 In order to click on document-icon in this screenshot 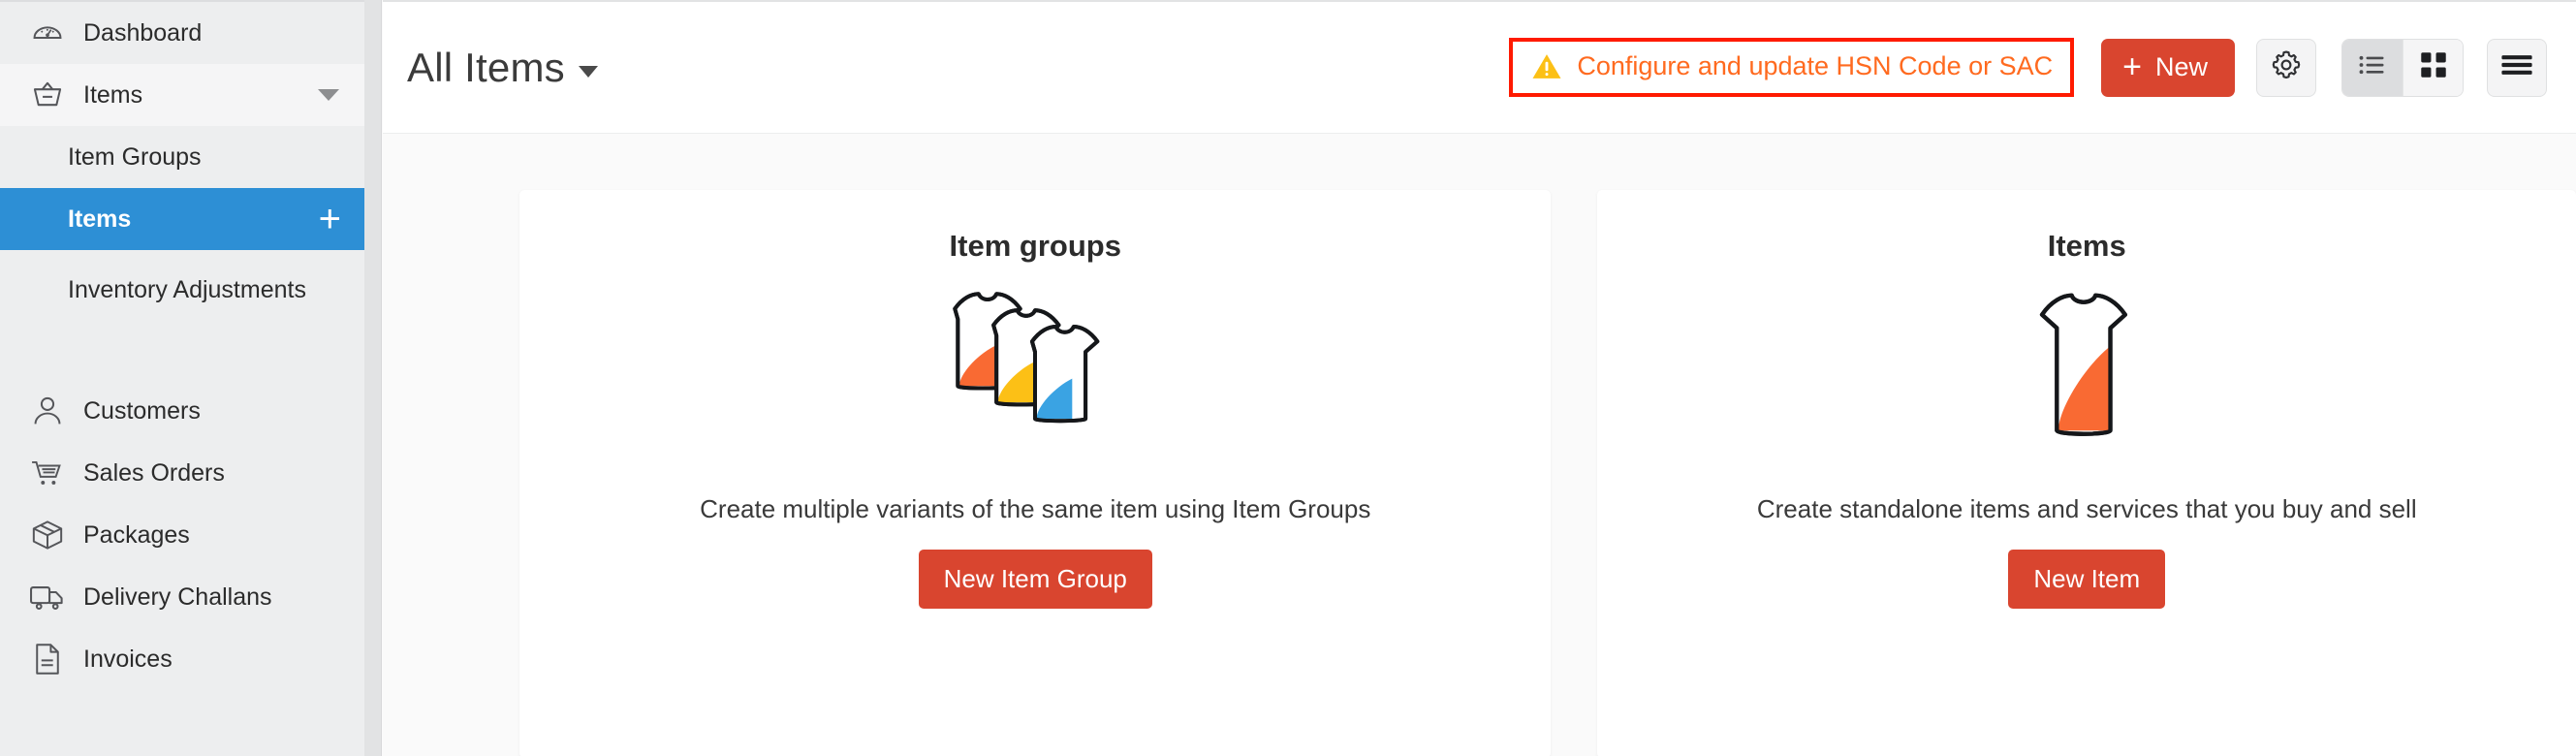, I will do `click(47, 659)`.